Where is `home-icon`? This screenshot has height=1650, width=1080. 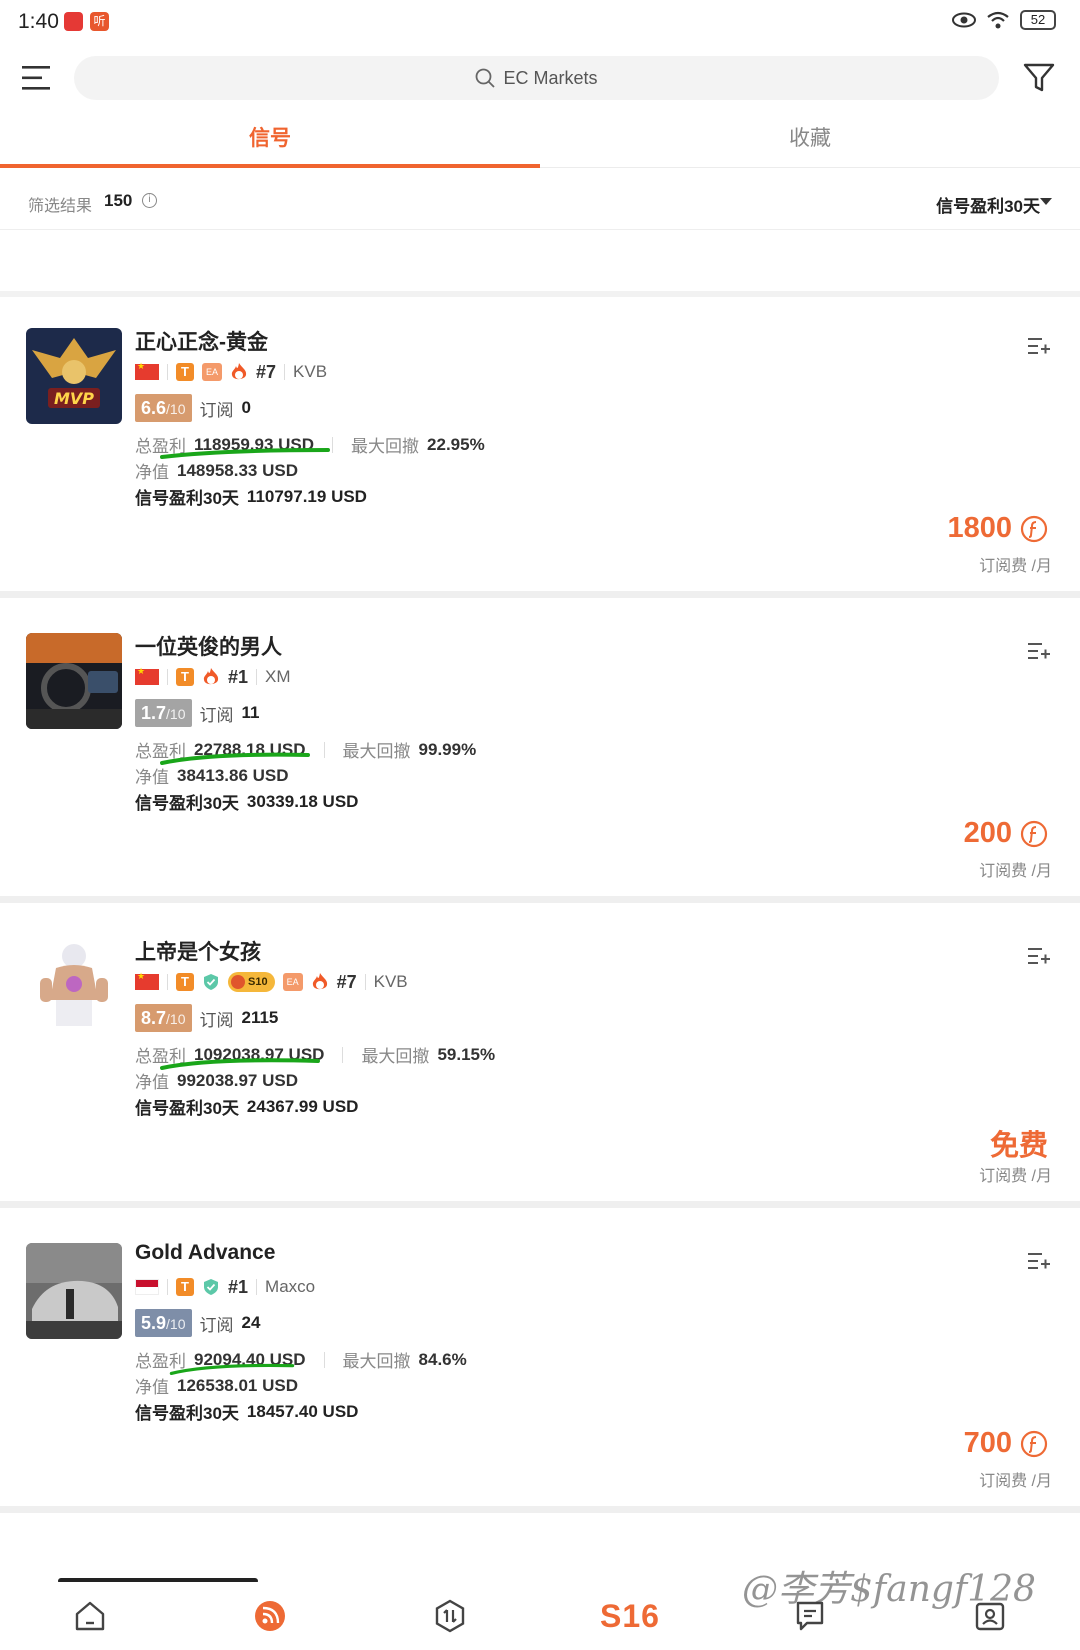 home-icon is located at coordinates (90, 1616).